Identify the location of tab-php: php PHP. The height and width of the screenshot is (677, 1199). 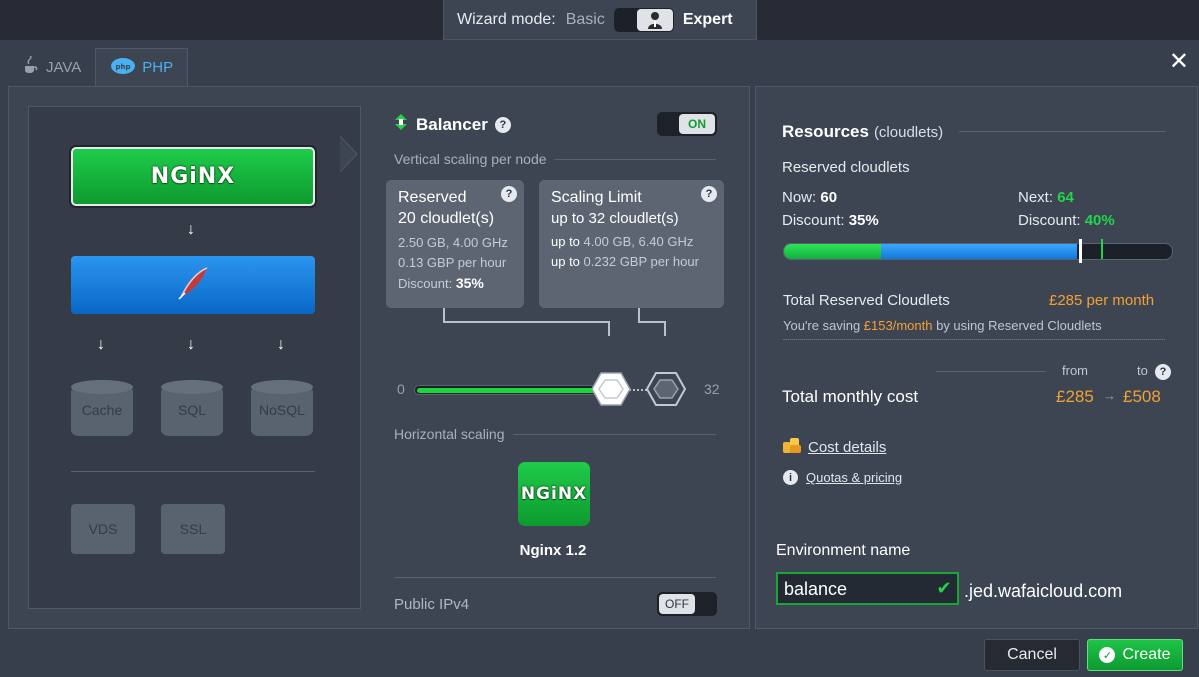
(142, 67).